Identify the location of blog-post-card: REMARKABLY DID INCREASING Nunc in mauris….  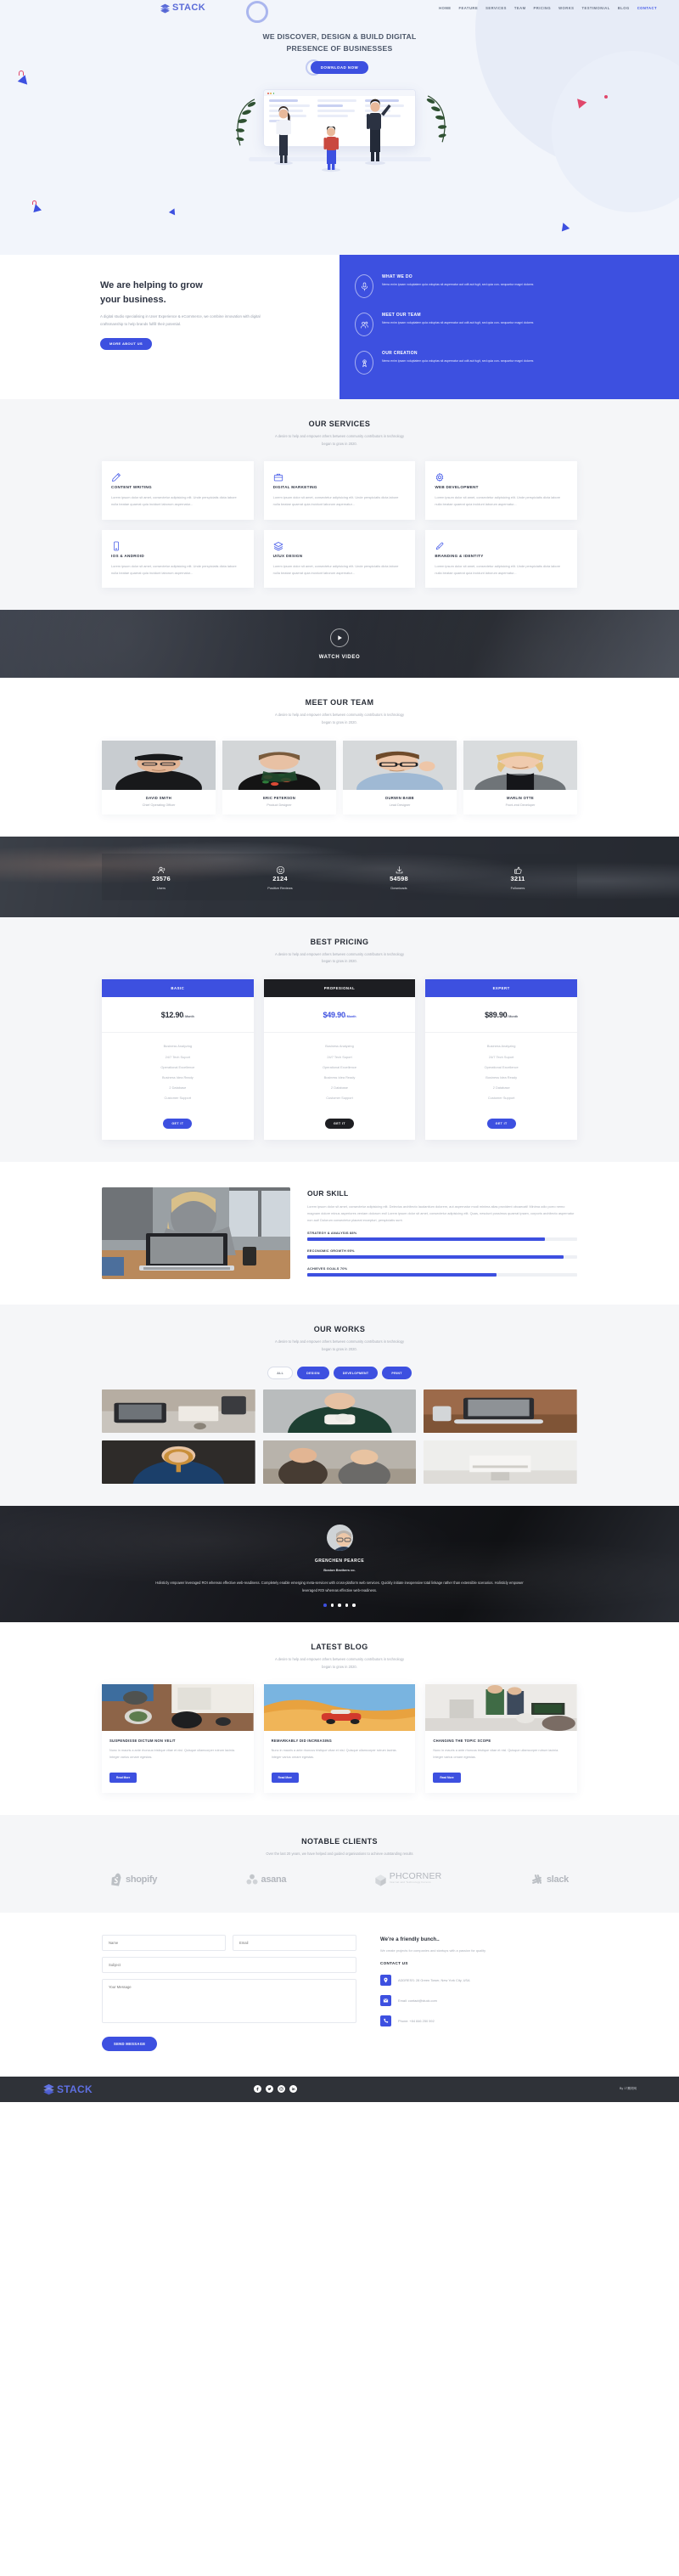
(339, 1739).